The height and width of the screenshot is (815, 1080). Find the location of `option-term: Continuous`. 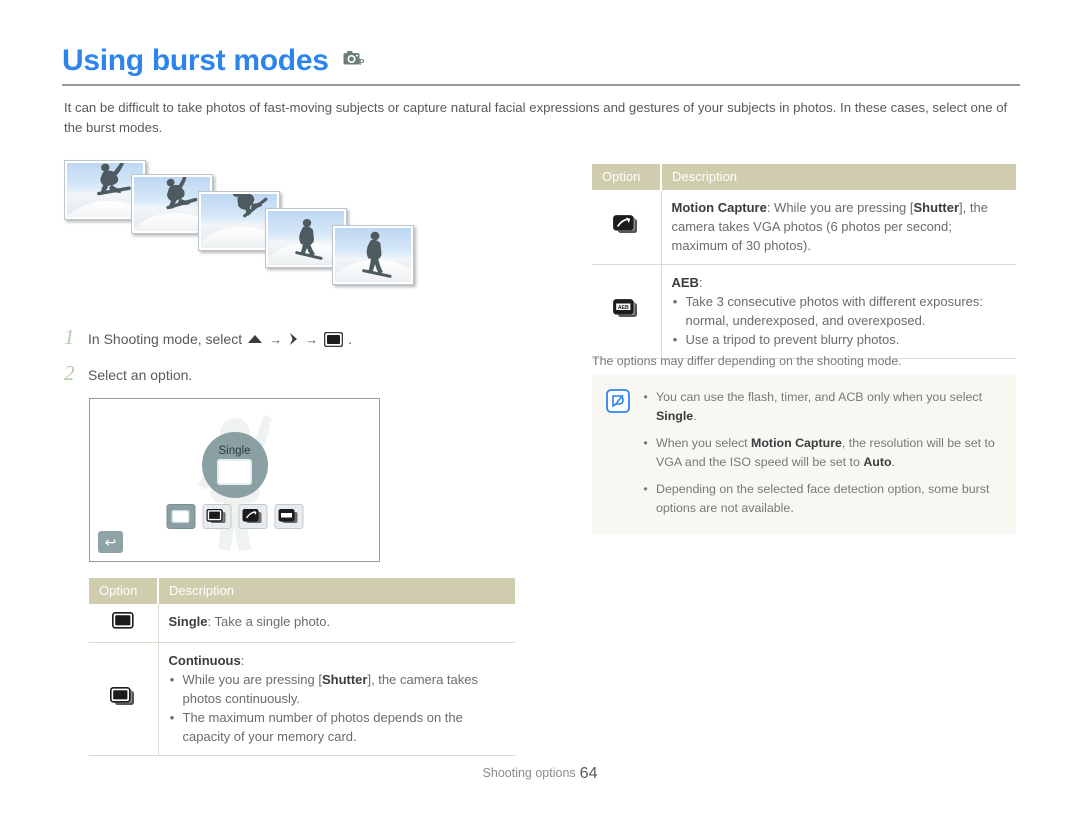

option-term: Continuous is located at coordinates (204, 660).